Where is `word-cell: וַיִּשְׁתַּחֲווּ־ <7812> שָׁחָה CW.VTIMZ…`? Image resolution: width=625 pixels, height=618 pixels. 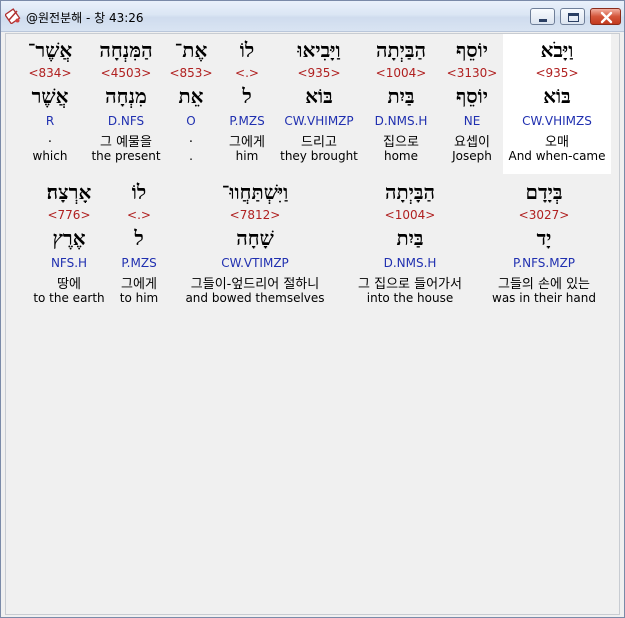
word-cell: וַיִּשְׁתַּחֲווּ־ <7812> שָׁחָה CW.VTIMZ… is located at coordinates (255, 246).